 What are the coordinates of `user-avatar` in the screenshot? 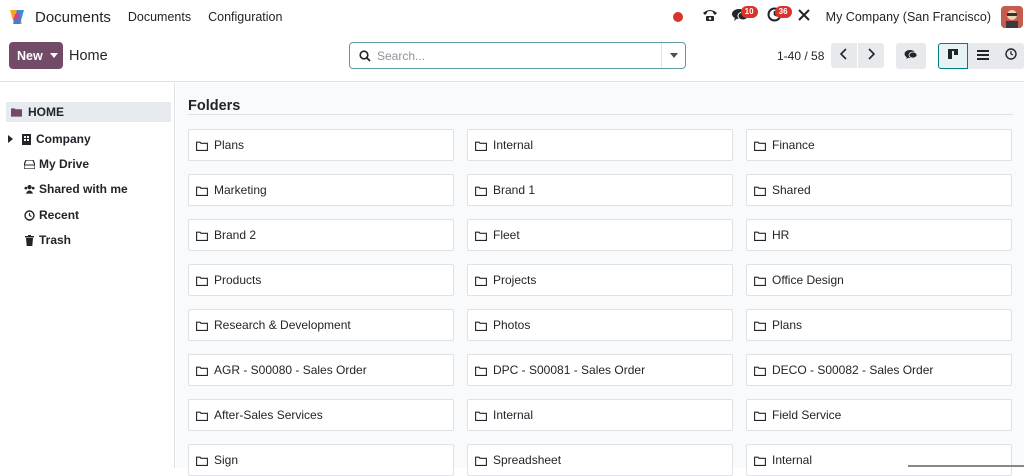 It's located at (1012, 17).